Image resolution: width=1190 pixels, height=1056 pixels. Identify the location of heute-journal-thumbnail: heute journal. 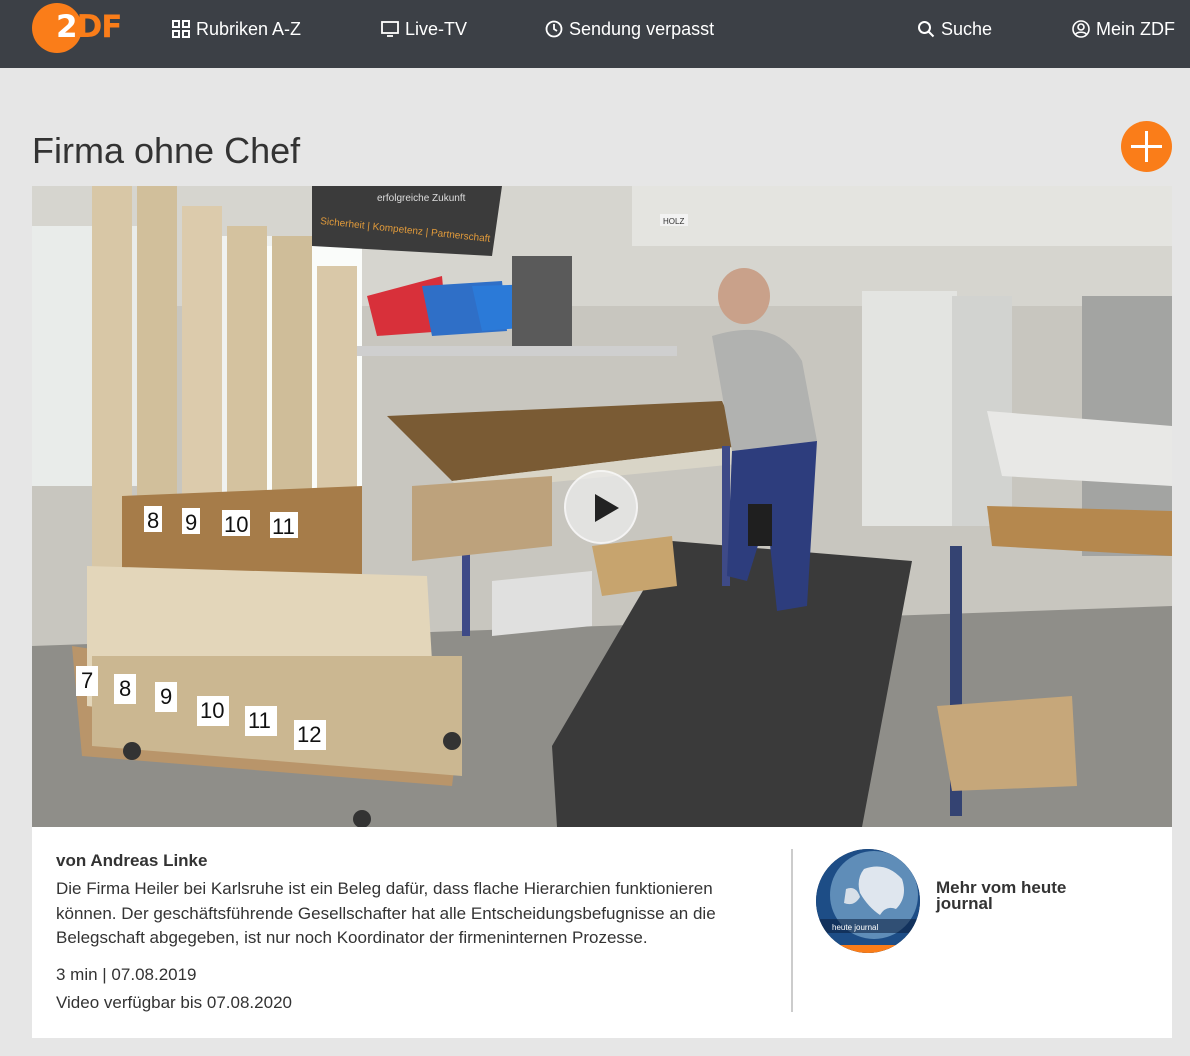
(868, 901).